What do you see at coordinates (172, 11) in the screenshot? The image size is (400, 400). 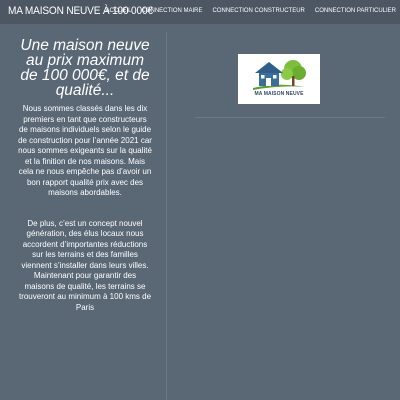 I see `nav-connection-maire: CONNECTION MAIRE` at bounding box center [172, 11].